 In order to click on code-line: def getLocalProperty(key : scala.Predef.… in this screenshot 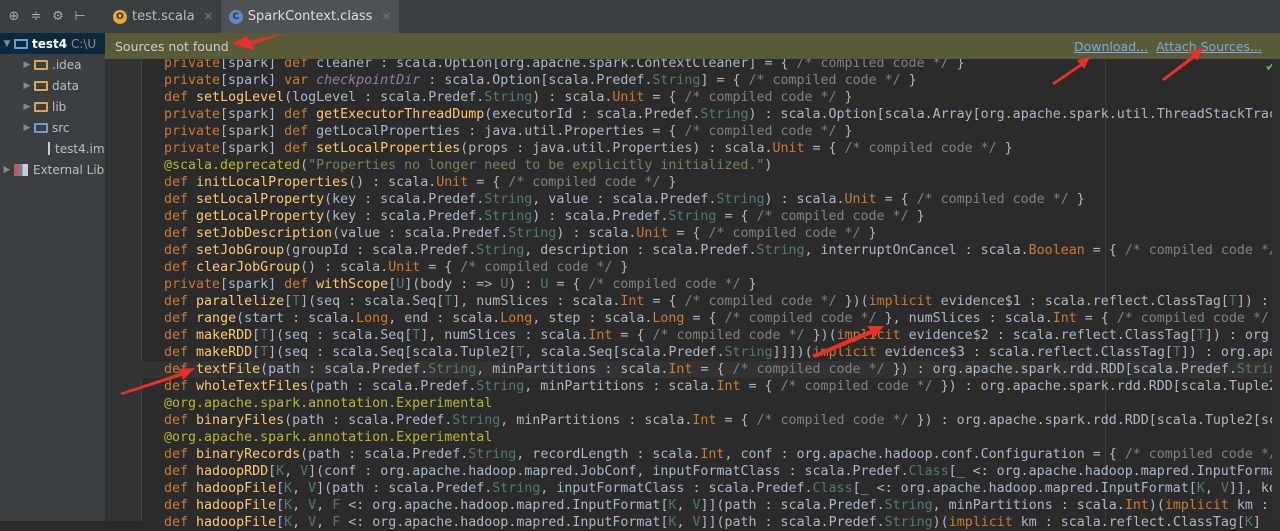, I will do `click(722, 216)`.